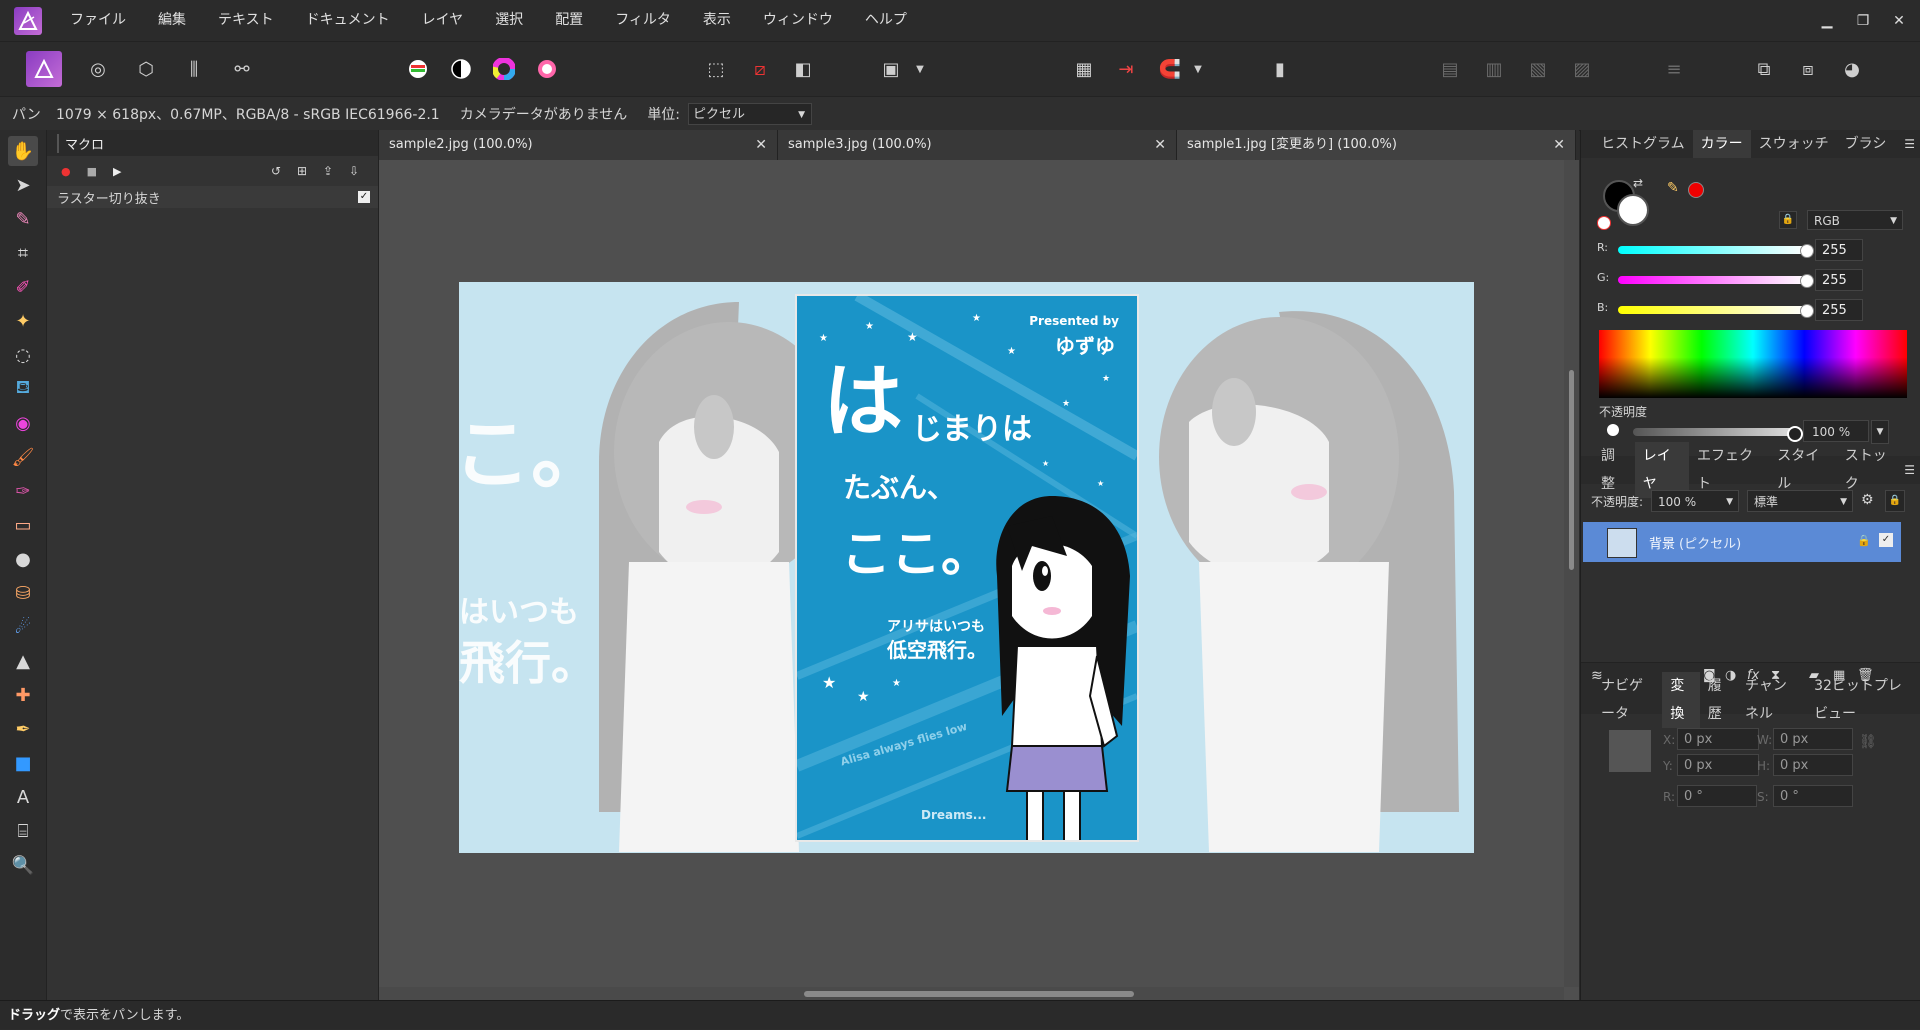 This screenshot has height=1030, width=1920. What do you see at coordinates (716, 69) in the screenshot?
I see `marquee-select-icon: ⬚` at bounding box center [716, 69].